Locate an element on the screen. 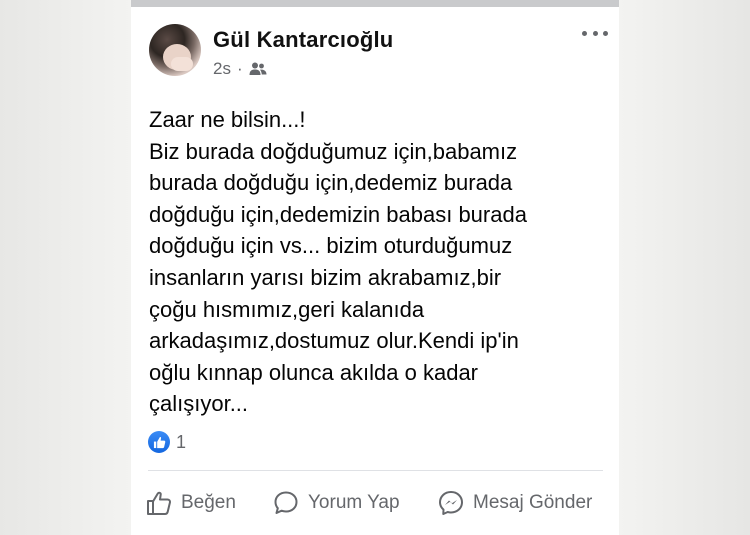  like-button: Beğen is located at coordinates (190, 503).